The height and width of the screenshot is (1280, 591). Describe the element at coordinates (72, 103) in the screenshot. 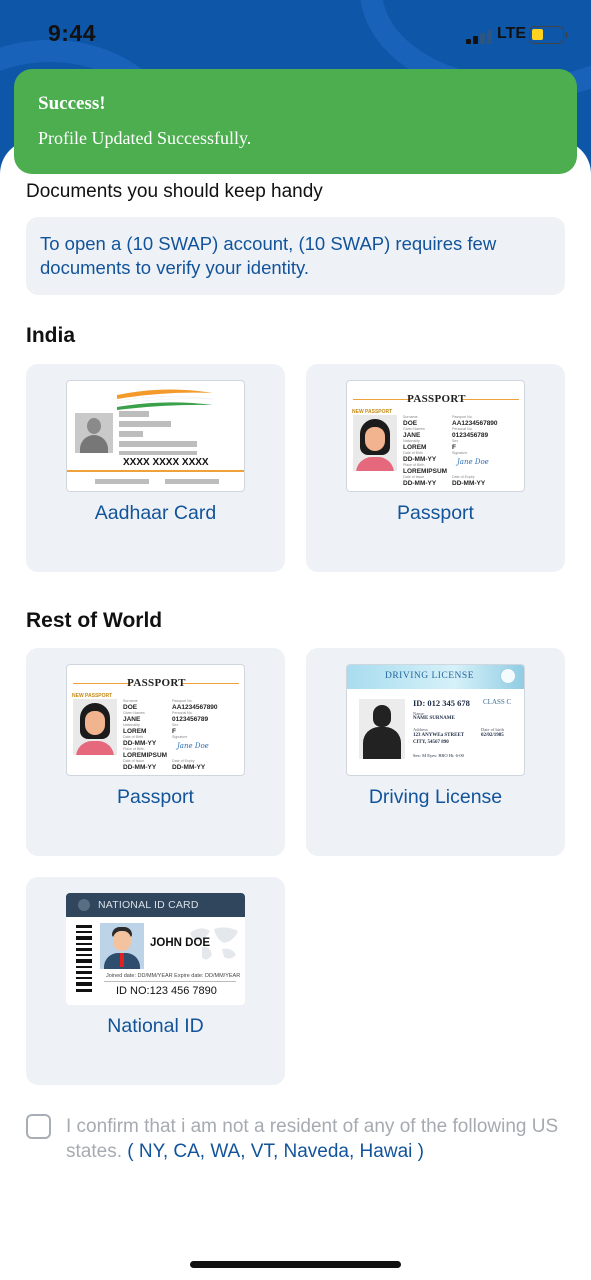

I see `toast-title: Success!` at that location.